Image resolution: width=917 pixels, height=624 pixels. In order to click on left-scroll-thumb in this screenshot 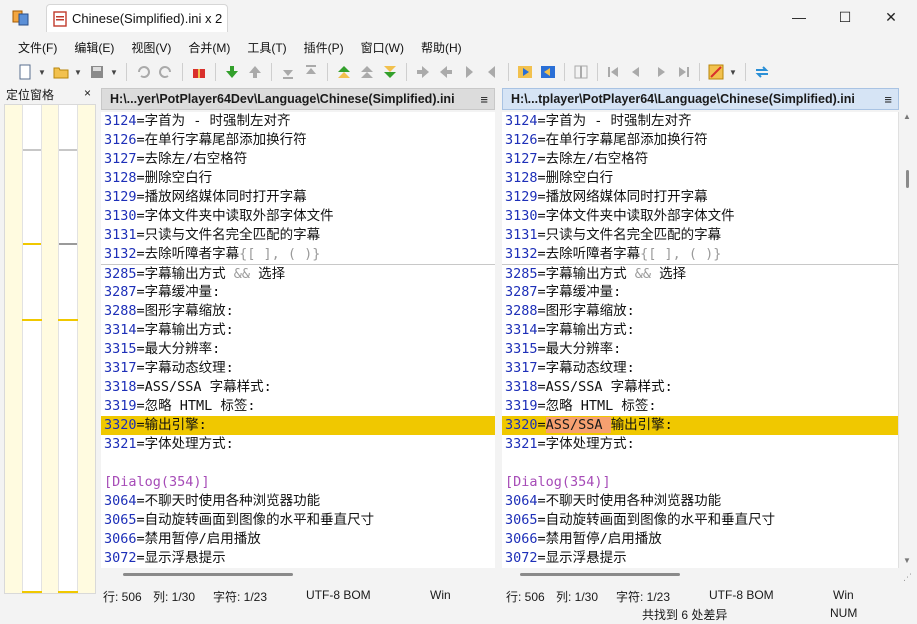, I will do `click(208, 574)`.